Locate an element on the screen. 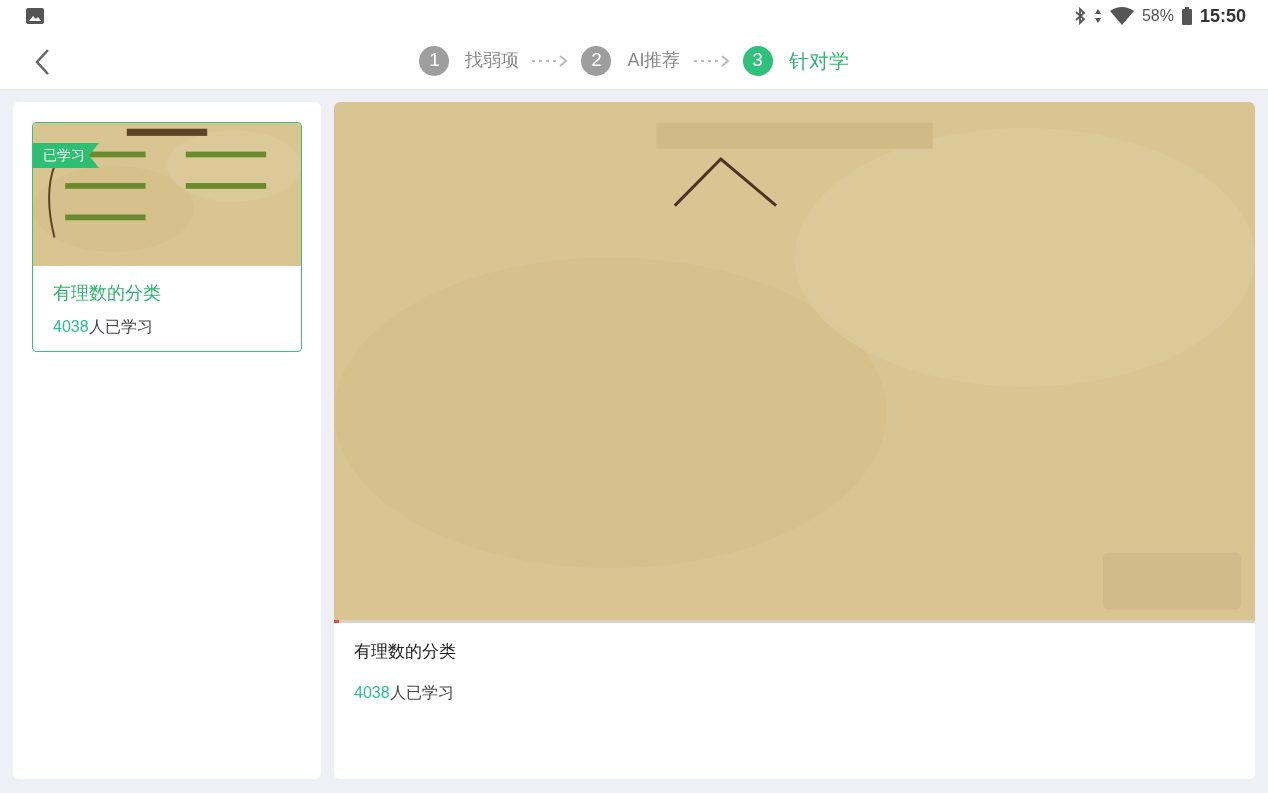  step-label: 找弱项 is located at coordinates (492, 60).